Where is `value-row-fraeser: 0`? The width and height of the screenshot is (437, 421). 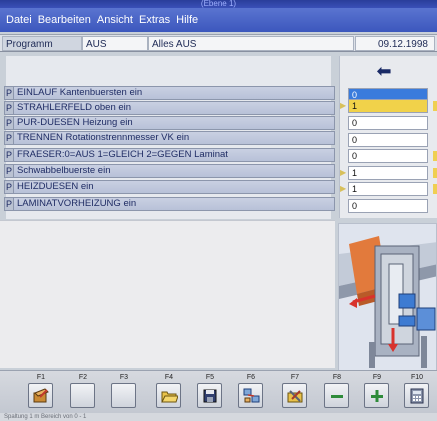
value-row-fraeser: 0 is located at coordinates (388, 156).